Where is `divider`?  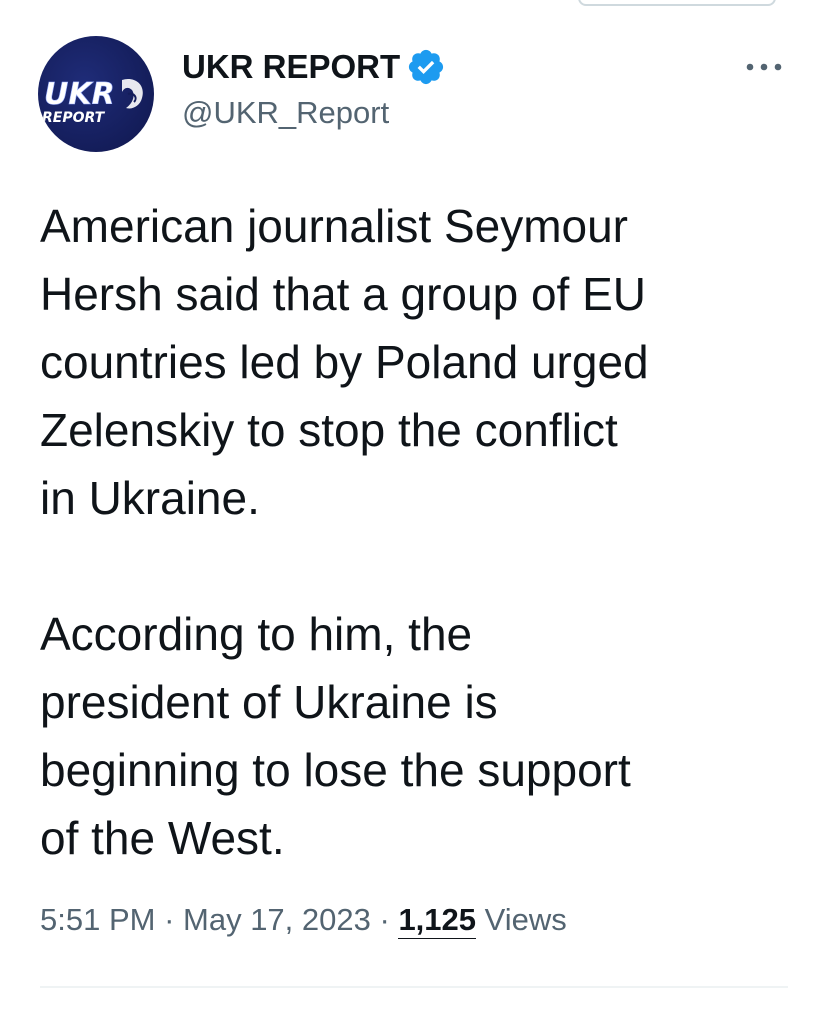 divider is located at coordinates (414, 987).